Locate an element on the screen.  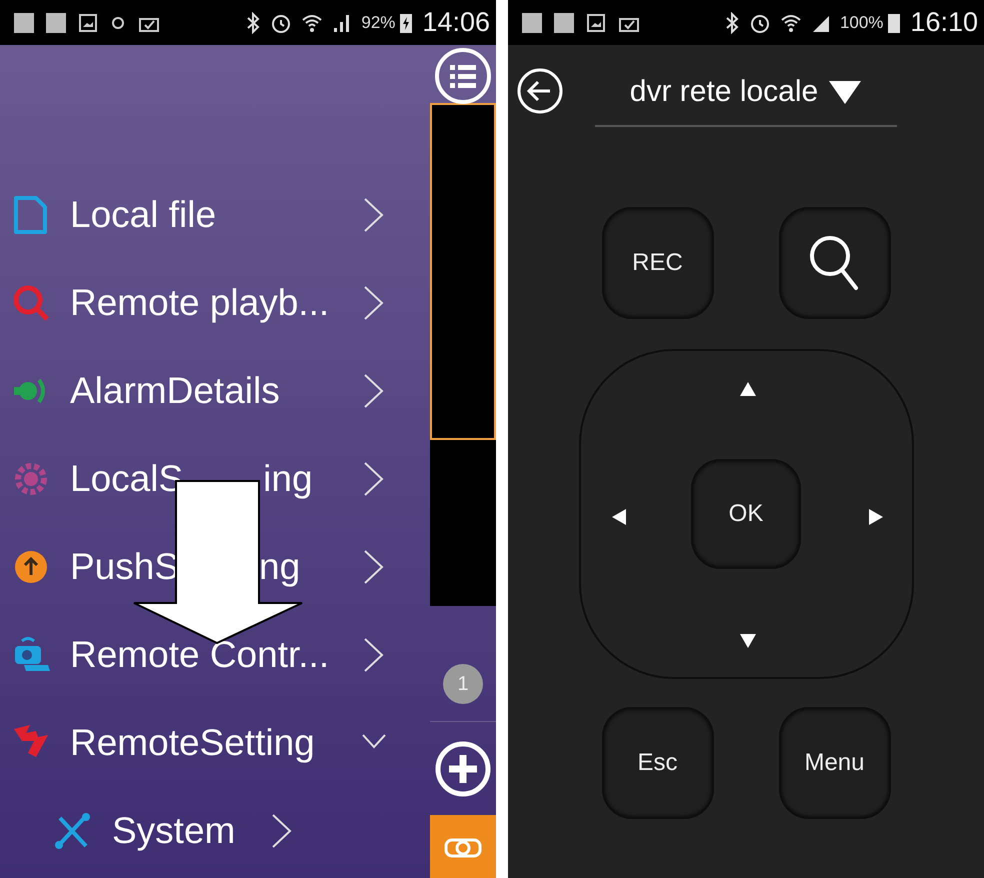
gear-icon is located at coordinates (31, 479).